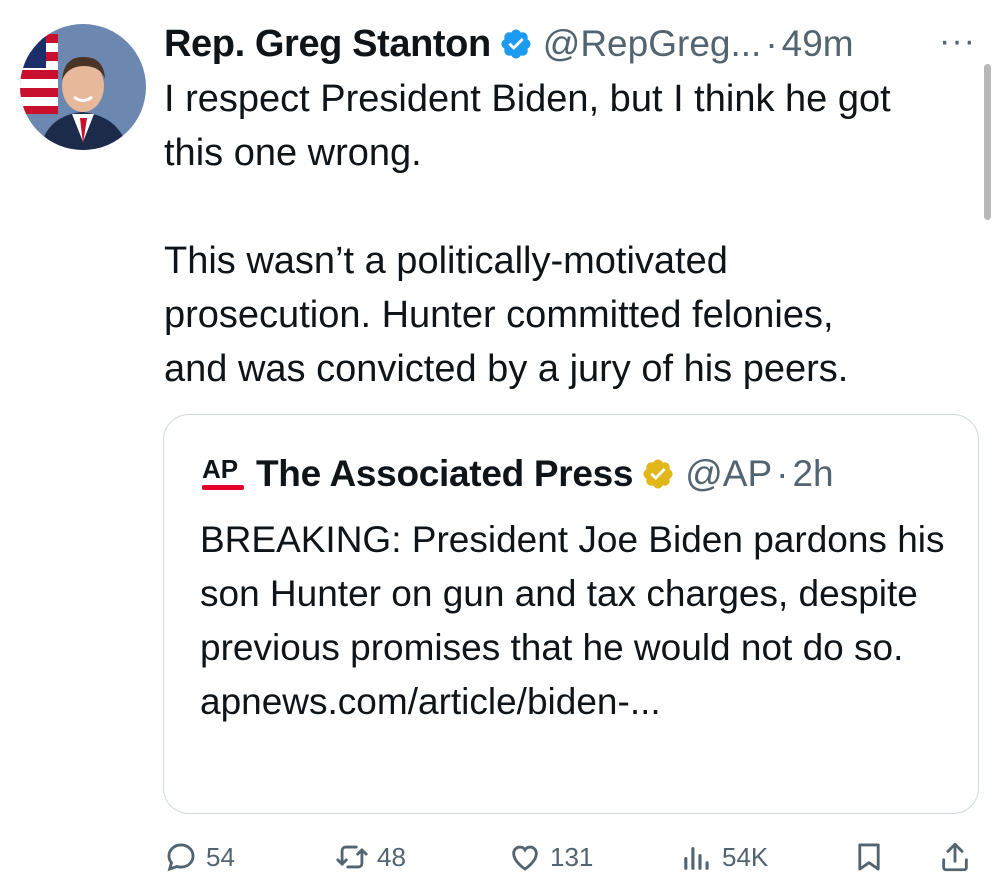 Image resolution: width=1000 pixels, height=895 pixels. I want to click on scrollbar, so click(987, 142).